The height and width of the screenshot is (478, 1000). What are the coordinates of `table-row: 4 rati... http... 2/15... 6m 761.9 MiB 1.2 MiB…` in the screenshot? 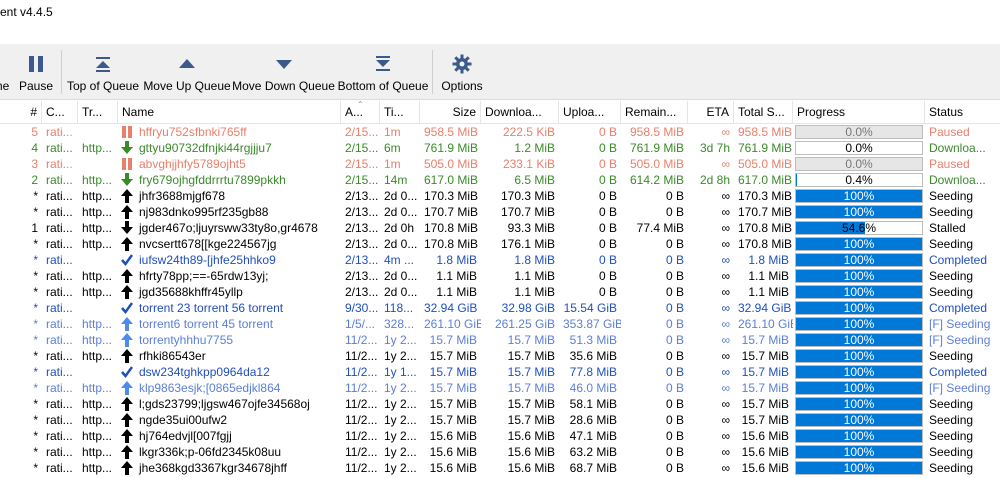 It's located at (500, 148).